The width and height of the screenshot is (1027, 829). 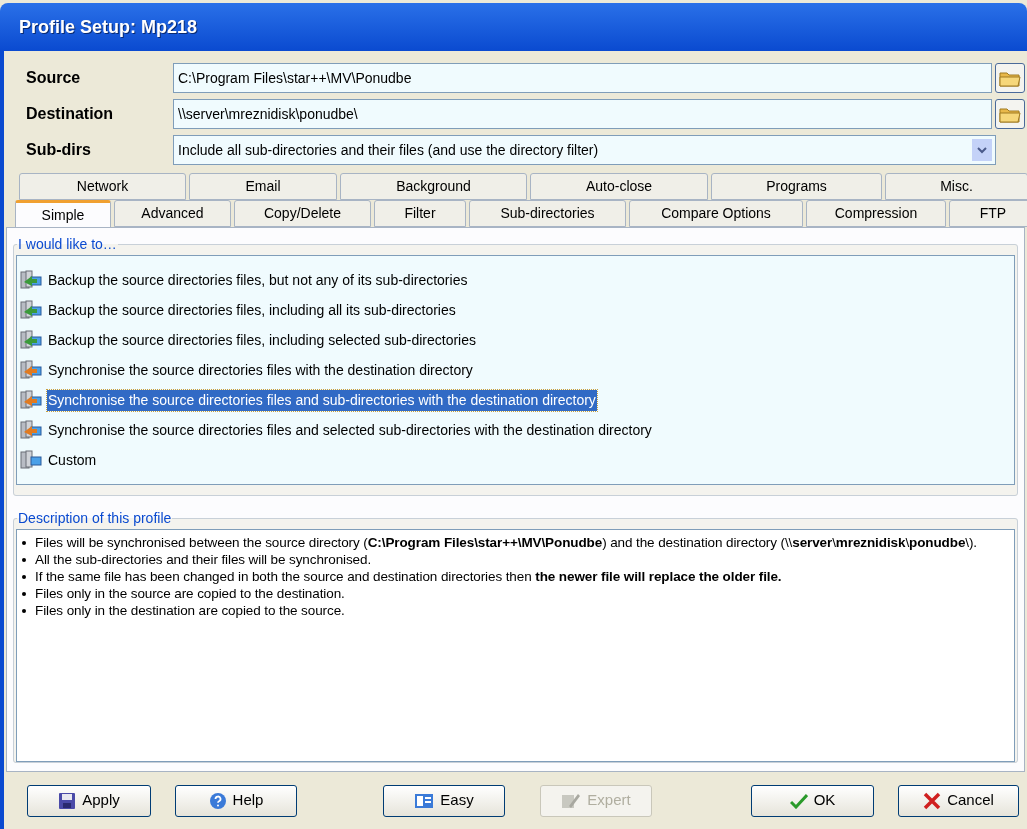 I want to click on server-computer-icon, so click(x=31, y=460).